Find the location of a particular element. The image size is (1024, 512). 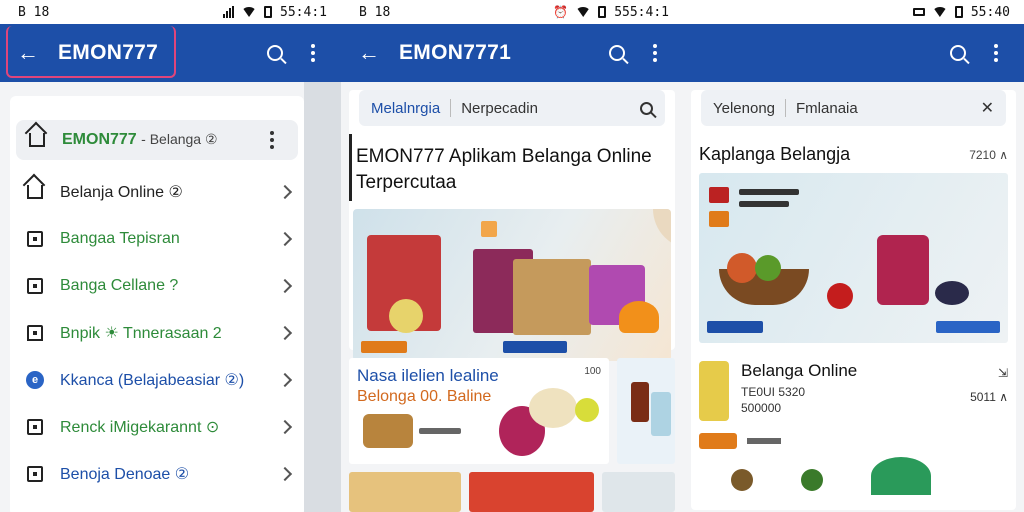

bread-image is located at coordinates (553, 408).